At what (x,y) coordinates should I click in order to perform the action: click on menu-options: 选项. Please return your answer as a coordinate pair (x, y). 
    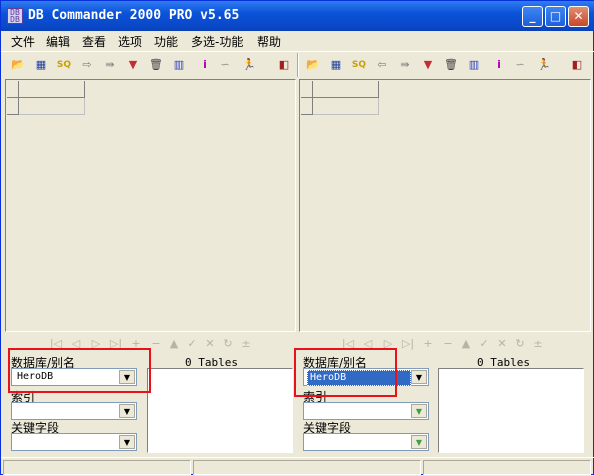
    Looking at the image, I should click on (130, 41).